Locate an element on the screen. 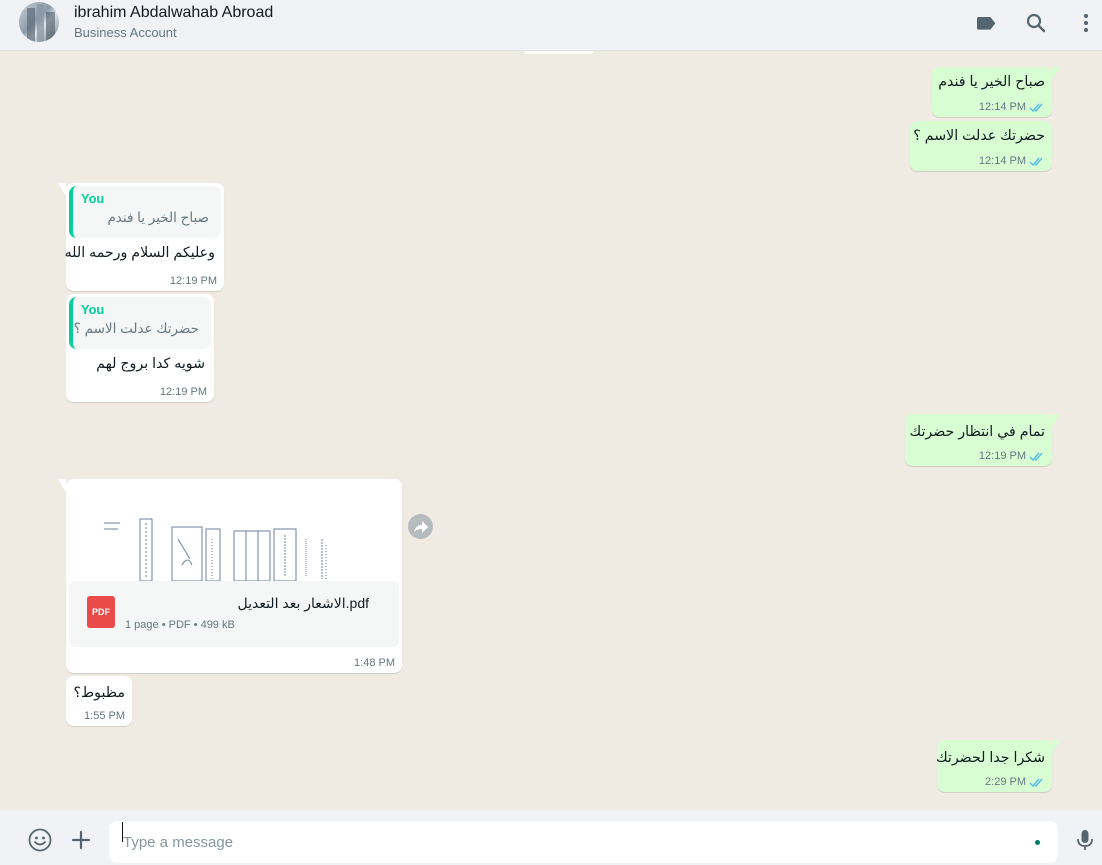 The height and width of the screenshot is (865, 1102). message-input-box is located at coordinates (583, 842).